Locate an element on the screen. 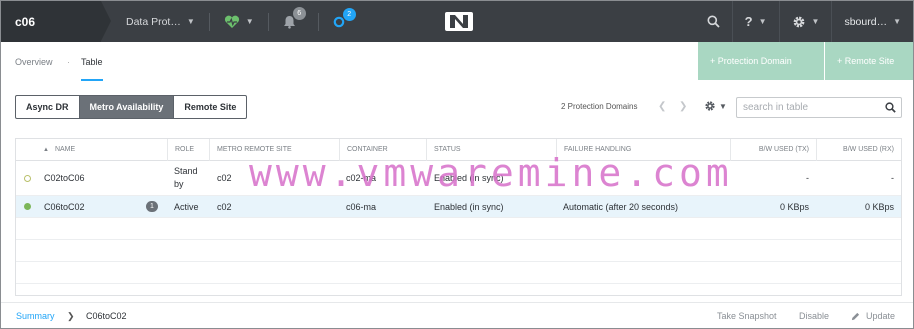 Image resolution: width=914 pixels, height=329 pixels. segment-async-dr: Async DR is located at coordinates (47, 107).